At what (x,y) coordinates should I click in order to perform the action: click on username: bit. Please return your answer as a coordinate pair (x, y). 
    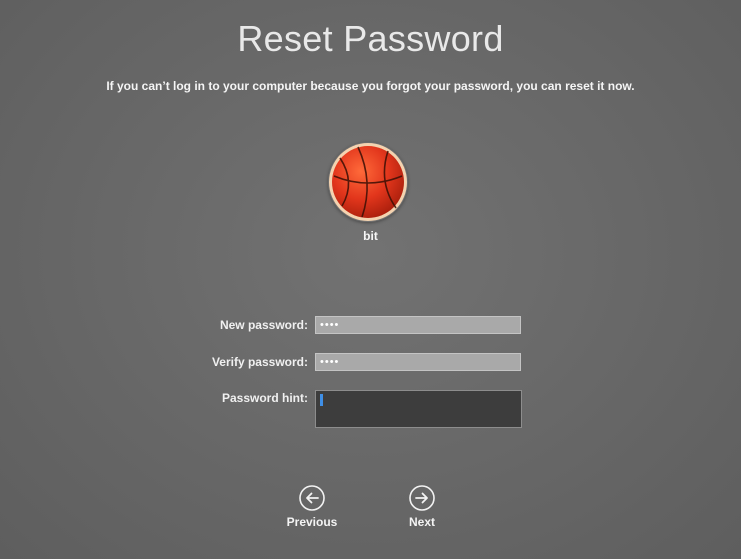
    Looking at the image, I should click on (370, 236).